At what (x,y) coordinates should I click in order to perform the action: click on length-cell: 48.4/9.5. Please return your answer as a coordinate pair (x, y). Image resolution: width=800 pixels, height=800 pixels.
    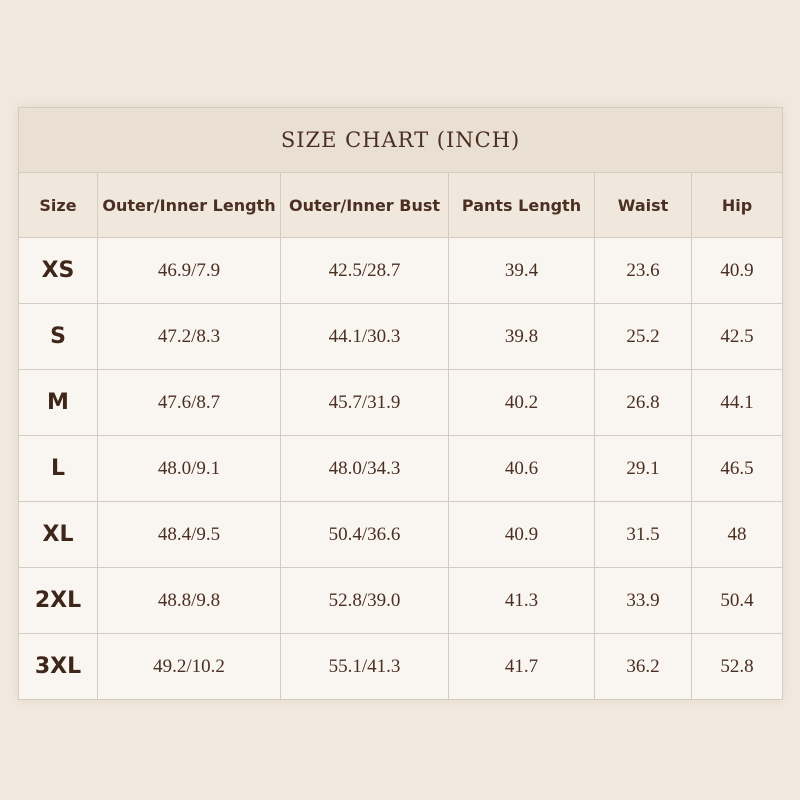
    Looking at the image, I should click on (189, 534).